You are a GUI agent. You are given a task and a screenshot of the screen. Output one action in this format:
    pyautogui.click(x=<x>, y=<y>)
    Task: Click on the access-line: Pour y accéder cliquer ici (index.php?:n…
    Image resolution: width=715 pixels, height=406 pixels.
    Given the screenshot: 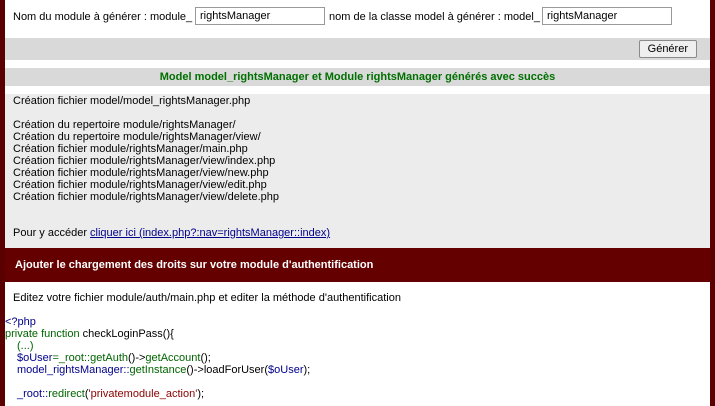 What is the action you would take?
    pyautogui.click(x=171, y=233)
    